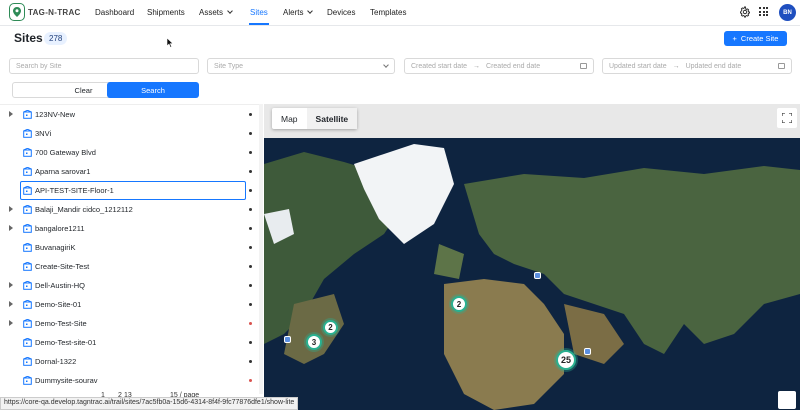  Describe the element at coordinates (129, 152) in the screenshot. I see `site-row: 700 Gateway Blvd` at that location.